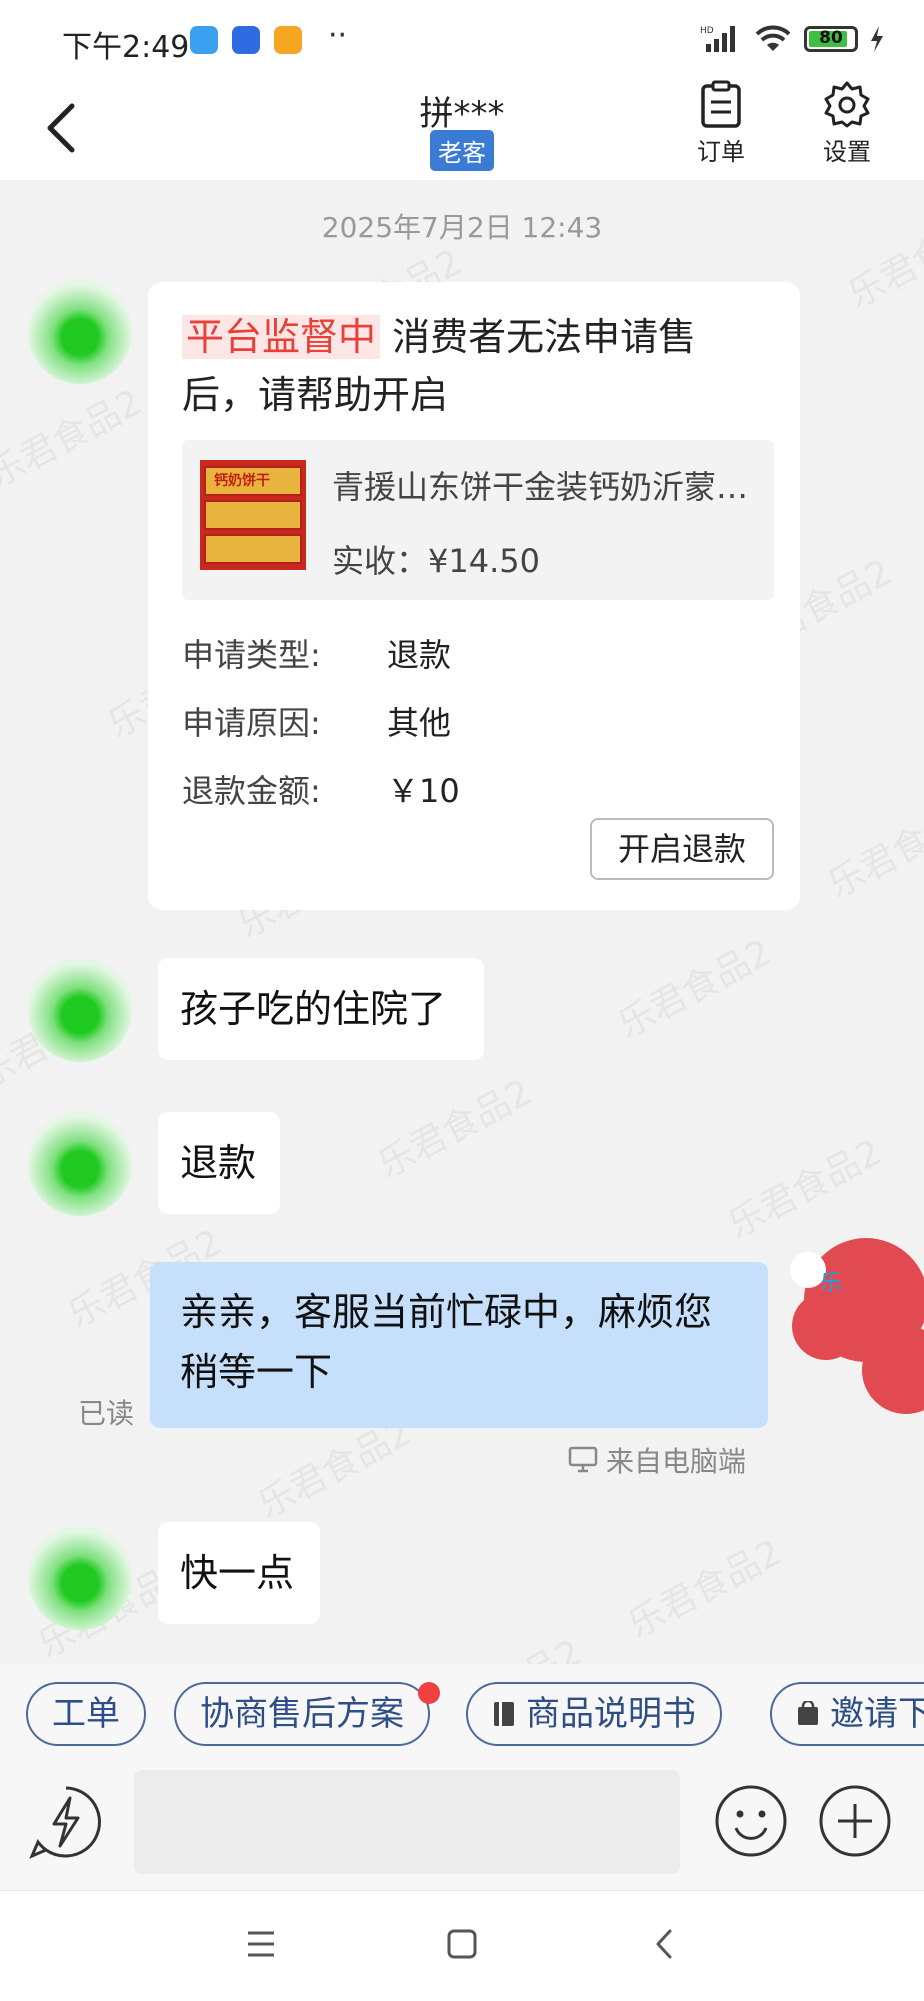  Describe the element at coordinates (419, 655) in the screenshot. I see `row-value: 退款` at that location.